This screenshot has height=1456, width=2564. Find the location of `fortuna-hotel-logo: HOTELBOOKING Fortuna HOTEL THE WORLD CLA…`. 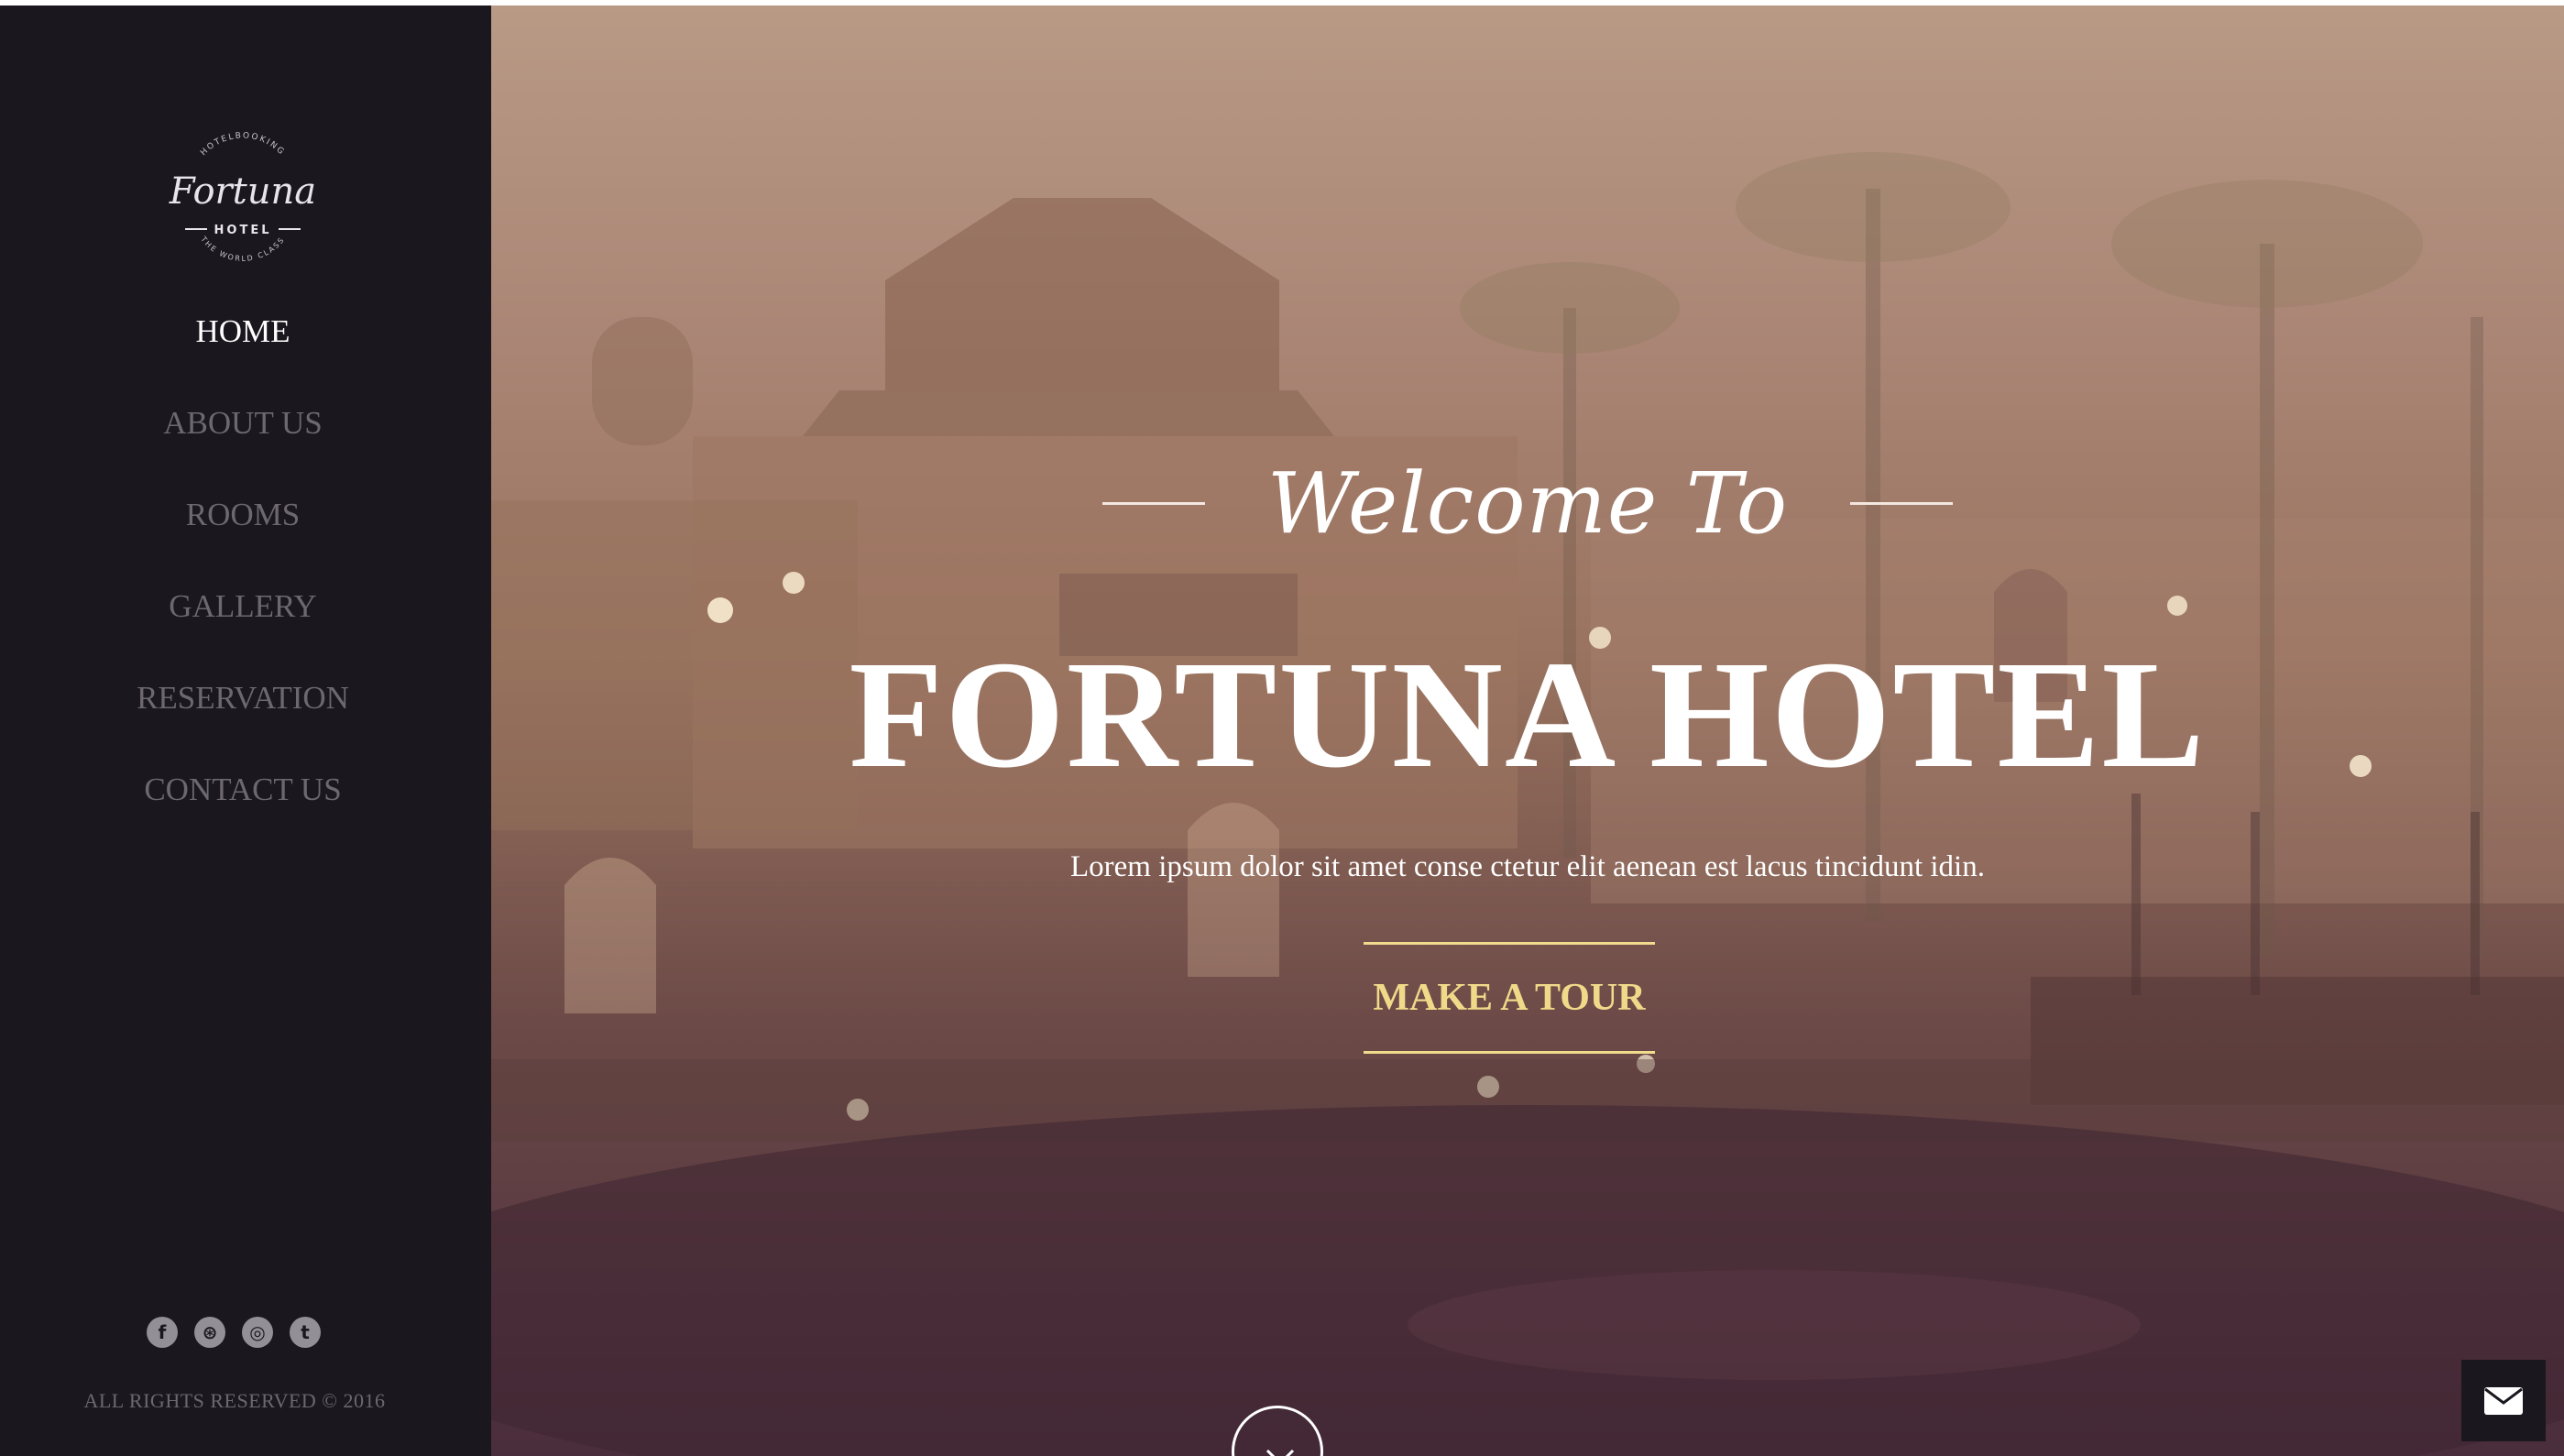

fortuna-hotel-logo: HOTELBOOKING Fortuna HOTEL THE WORLD CLA… is located at coordinates (243, 204).